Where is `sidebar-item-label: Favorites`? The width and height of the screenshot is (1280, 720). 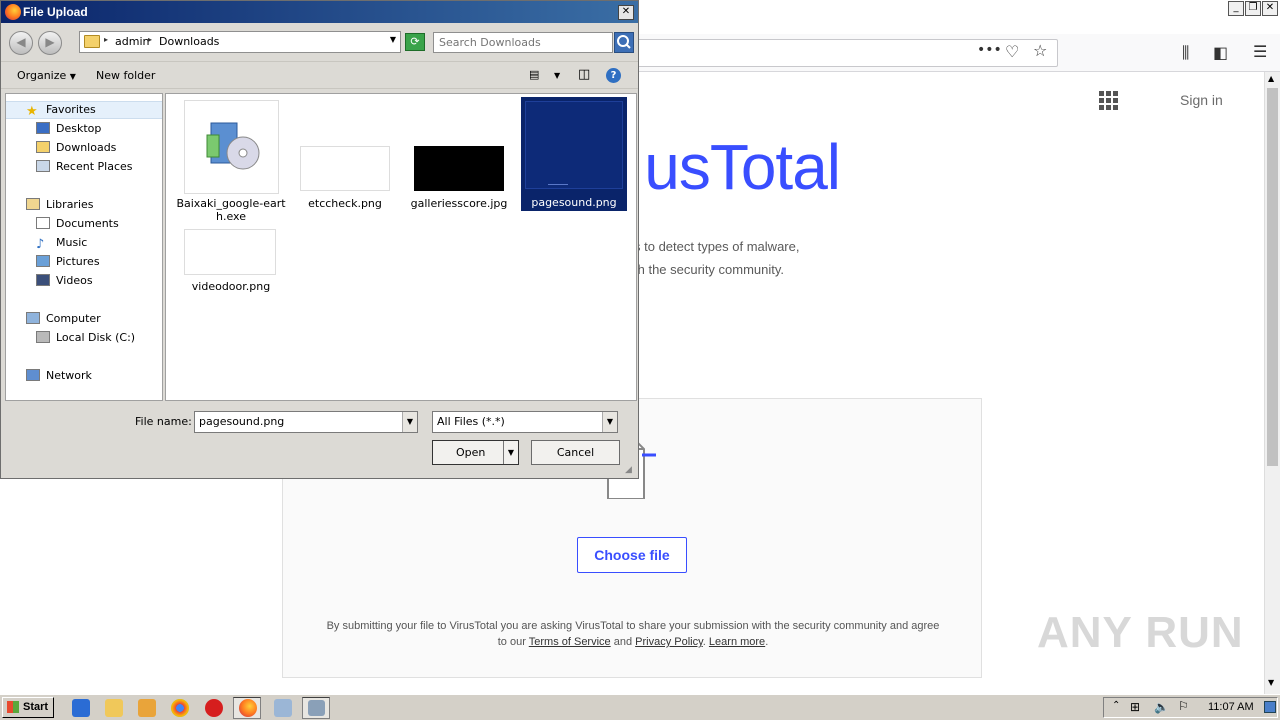
sidebar-item-label: Favorites is located at coordinates (71, 109).